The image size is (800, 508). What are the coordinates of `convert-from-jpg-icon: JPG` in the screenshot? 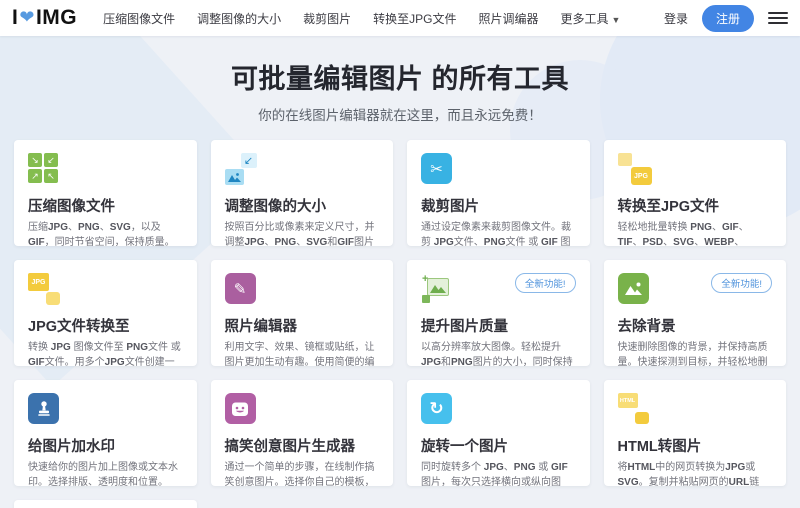 It's located at (45, 290).